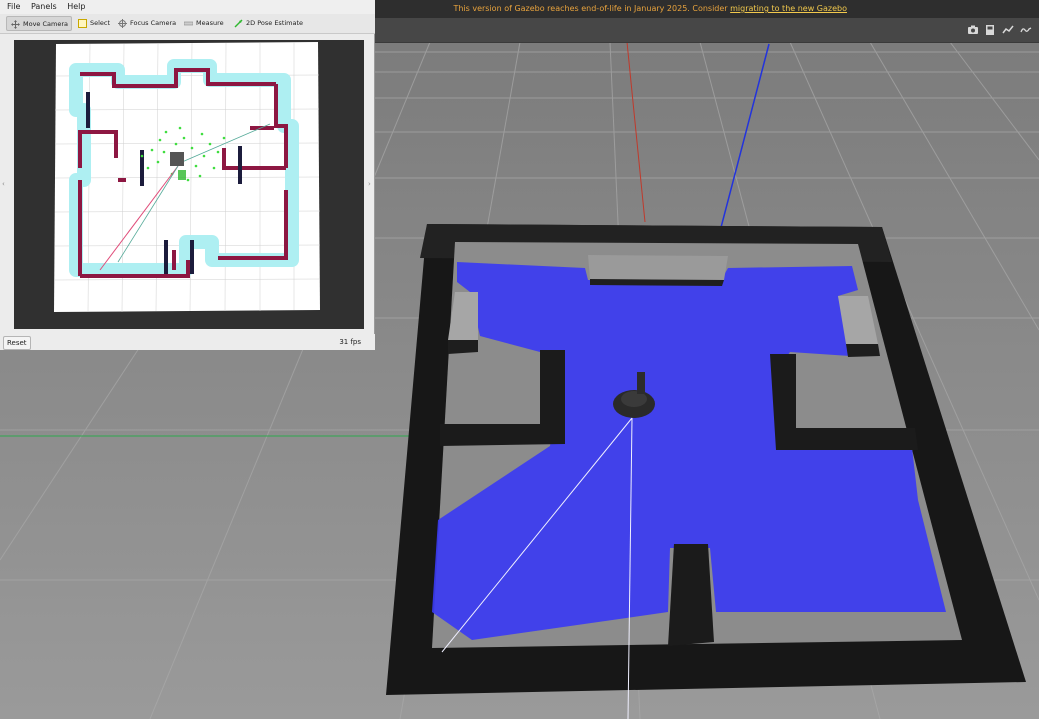 The image size is (1039, 719). Describe the element at coordinates (187, 7) in the screenshot. I see `rviz-menubar: File Panels Help` at that location.